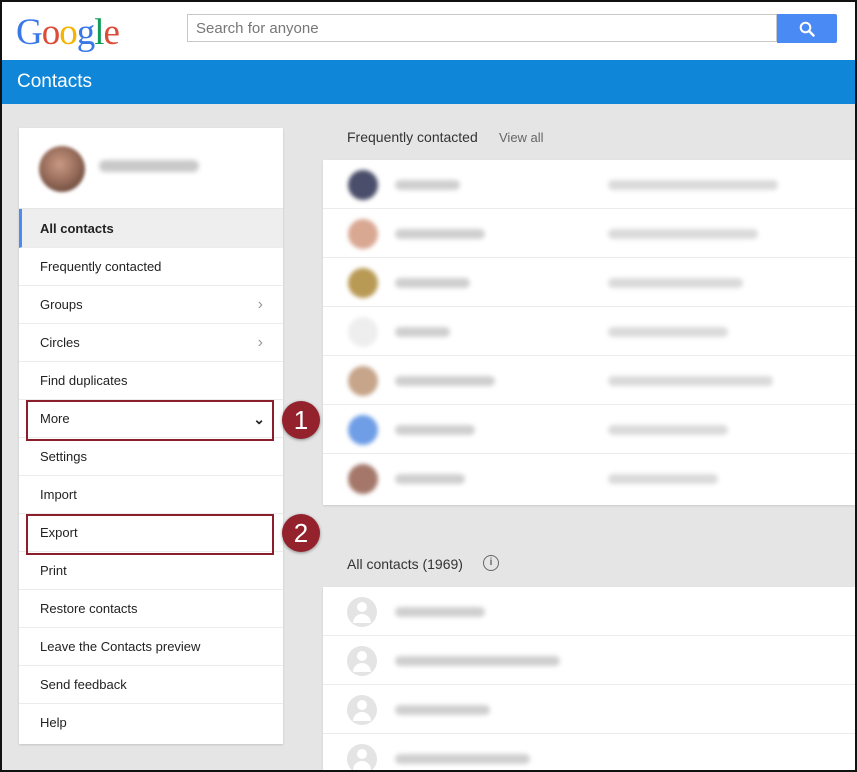 The image size is (857, 772). What do you see at coordinates (428, 82) in the screenshot?
I see `app-header: Contacts` at bounding box center [428, 82].